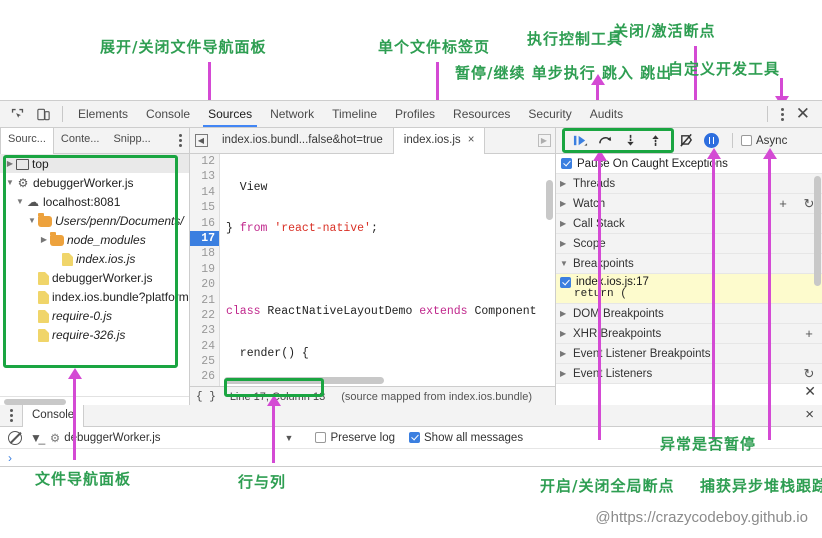 The image size is (822, 538). I want to click on section-scope: ▶ Scope, so click(689, 244).